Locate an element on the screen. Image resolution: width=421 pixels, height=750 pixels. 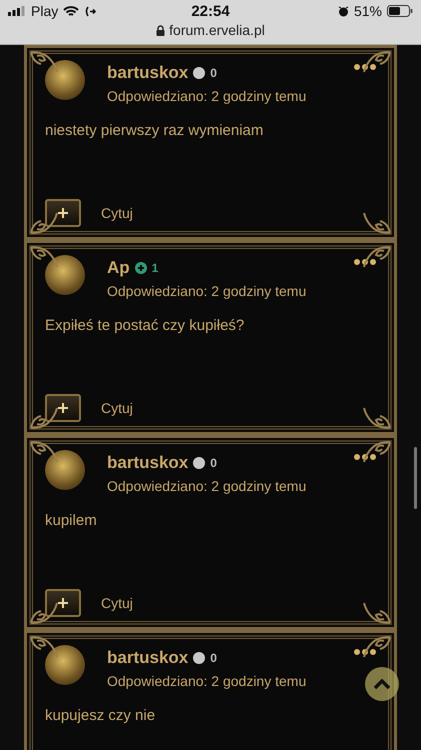
wifi-icon is located at coordinates (71, 11).